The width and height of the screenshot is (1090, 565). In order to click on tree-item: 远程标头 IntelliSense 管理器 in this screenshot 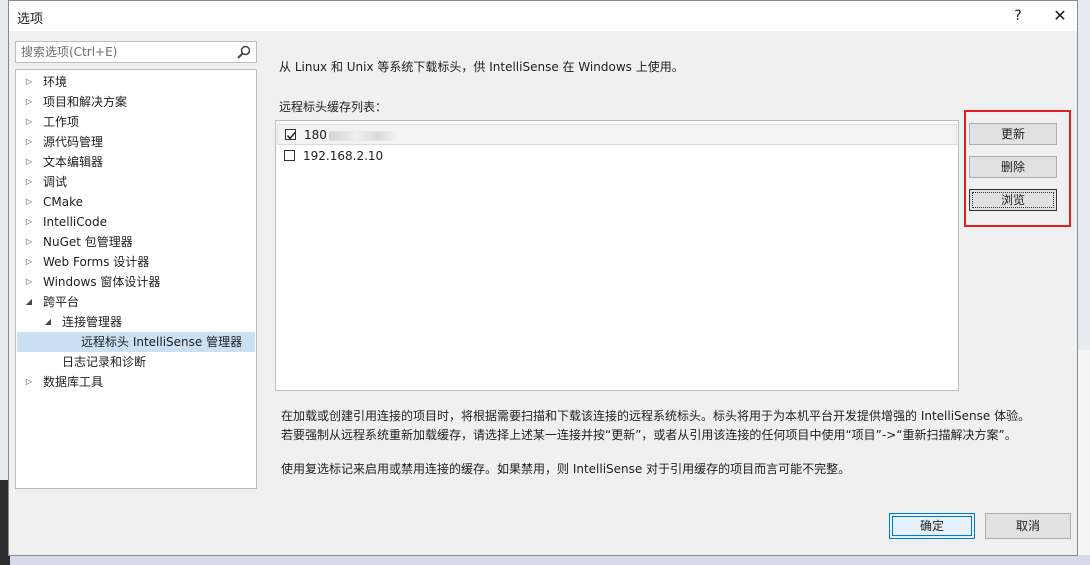, I will do `click(136, 342)`.